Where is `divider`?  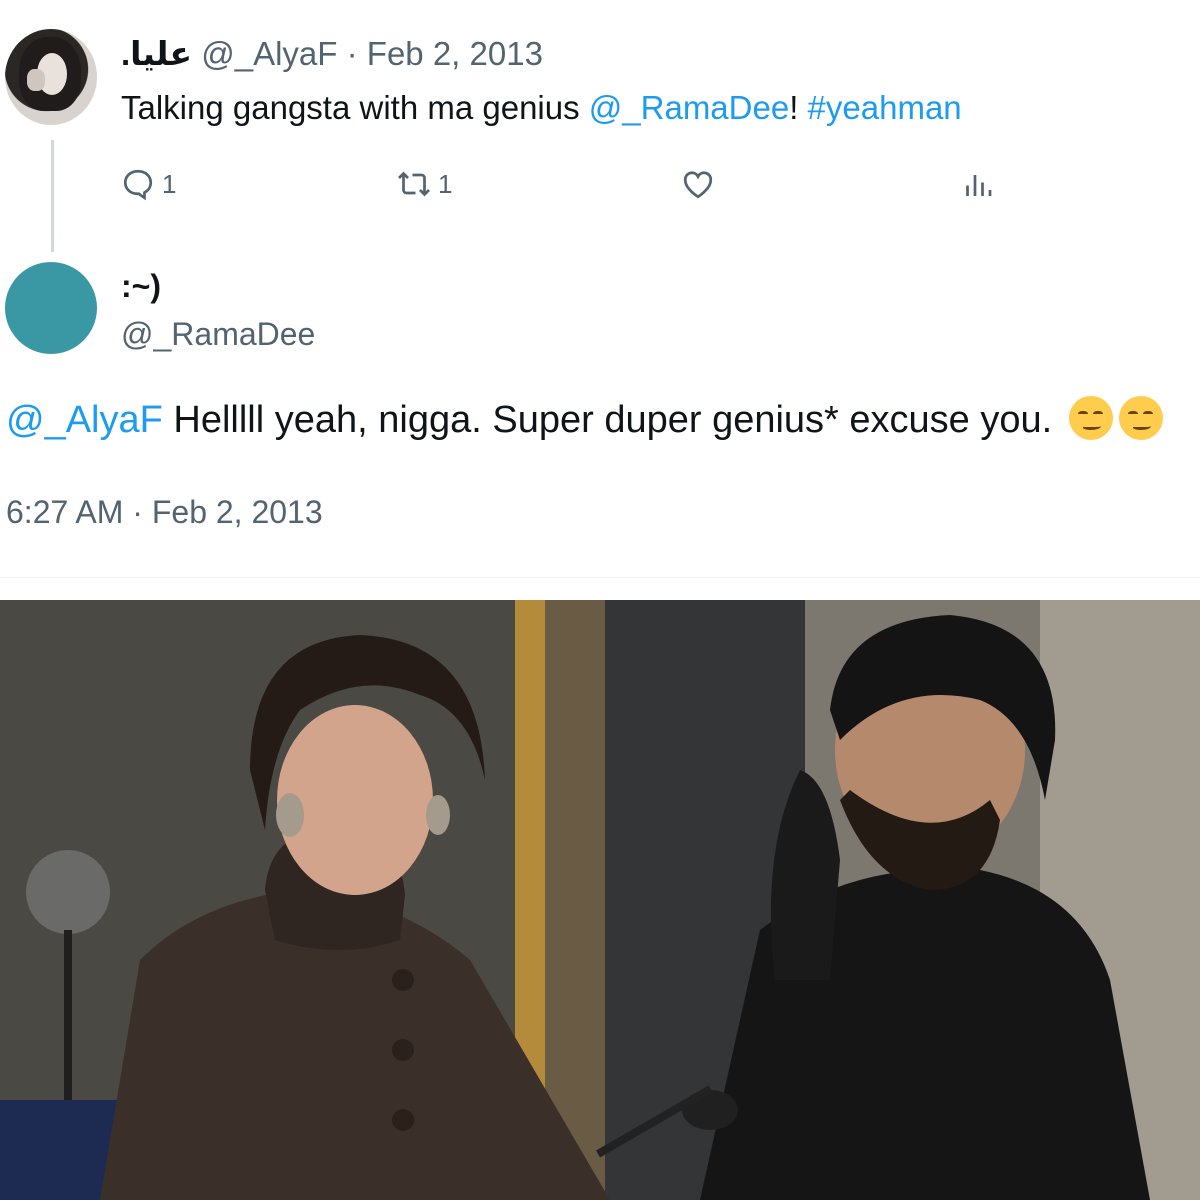 divider is located at coordinates (600, 577).